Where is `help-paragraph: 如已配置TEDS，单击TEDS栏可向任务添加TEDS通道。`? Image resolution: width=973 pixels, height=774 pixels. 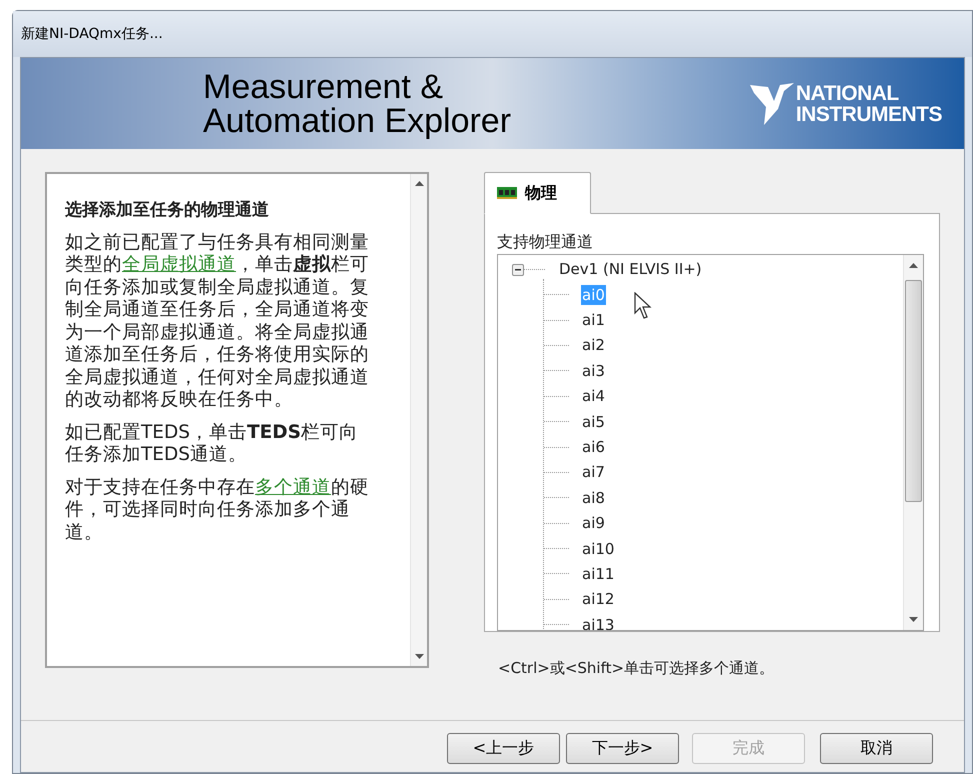 help-paragraph: 如已配置TEDS，单击TEDS栏可向任务添加TEDS通道。 is located at coordinates (212, 444).